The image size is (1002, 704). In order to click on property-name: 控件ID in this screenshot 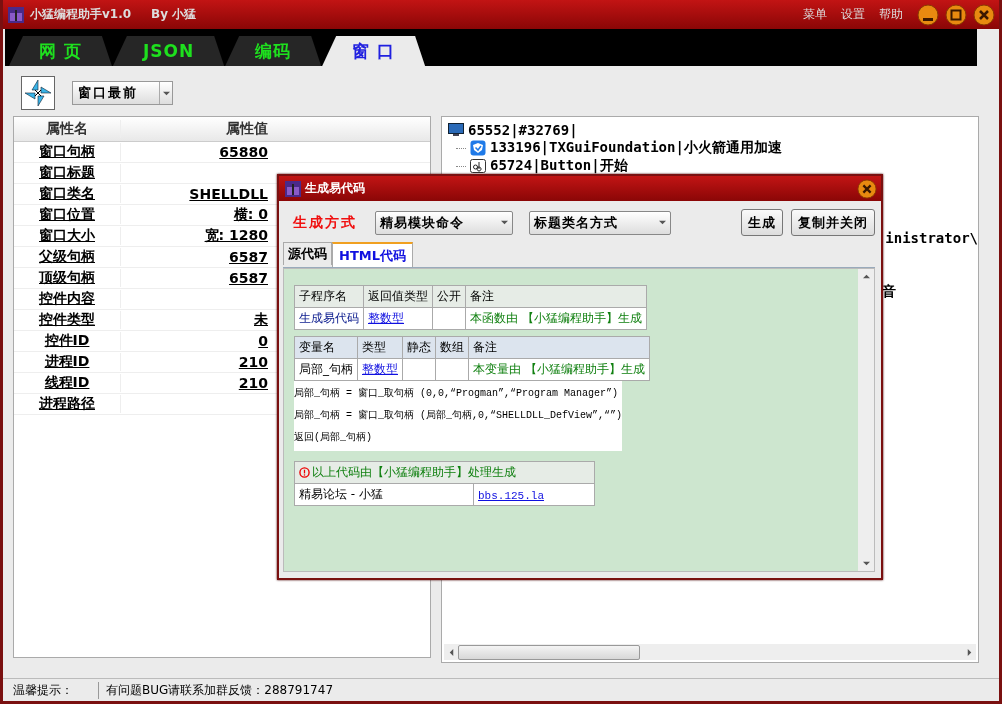, I will do `click(67, 340)`.